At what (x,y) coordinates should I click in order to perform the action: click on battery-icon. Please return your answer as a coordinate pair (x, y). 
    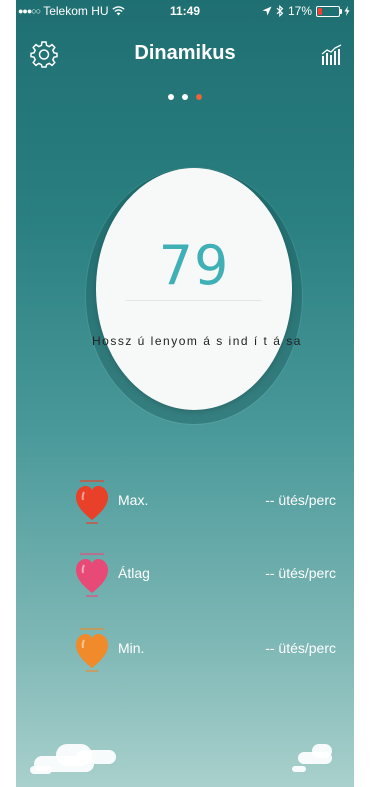
    Looking at the image, I should click on (329, 11).